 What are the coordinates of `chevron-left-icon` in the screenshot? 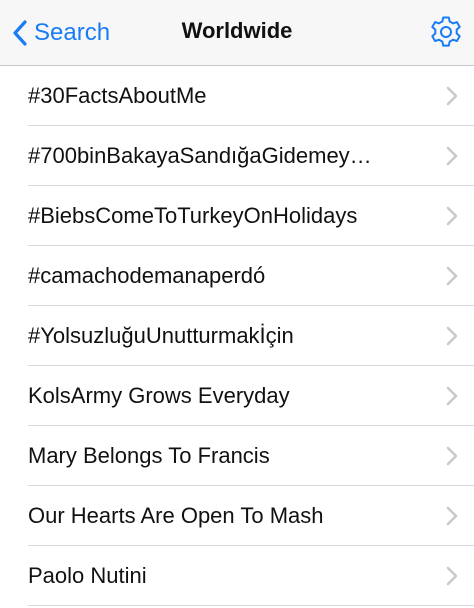 It's located at (20, 33).